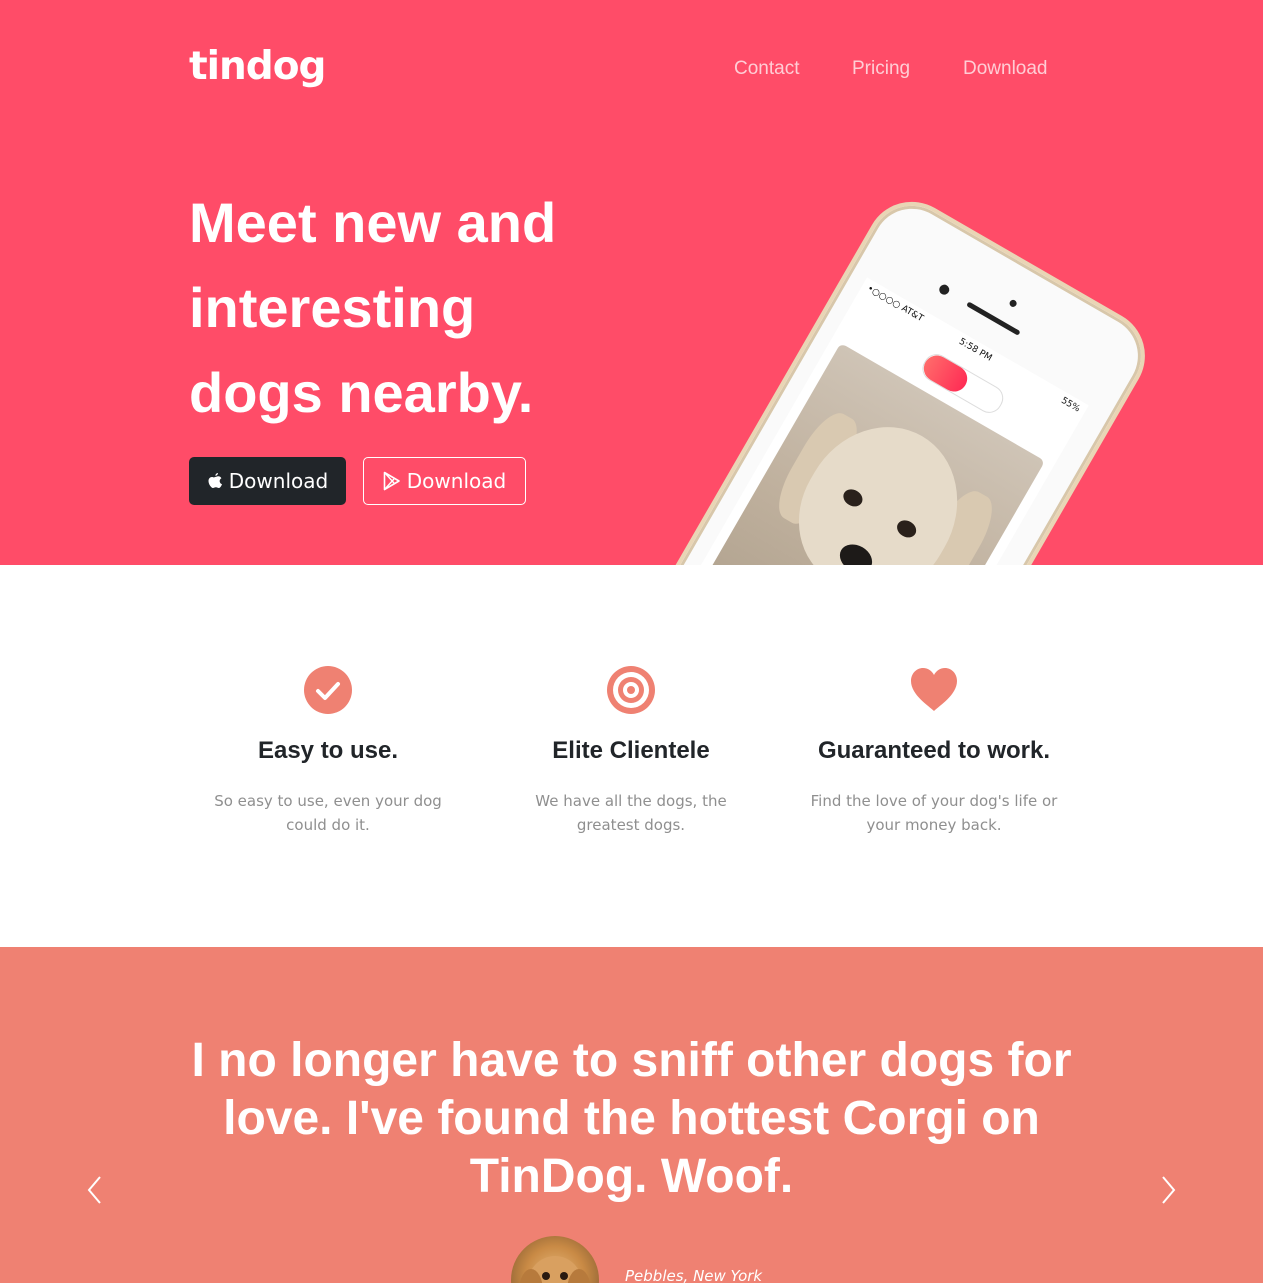 This screenshot has height=1283, width=1263. What do you see at coordinates (361, 392) in the screenshot?
I see `hero-headline-line: dogs nearby.` at bounding box center [361, 392].